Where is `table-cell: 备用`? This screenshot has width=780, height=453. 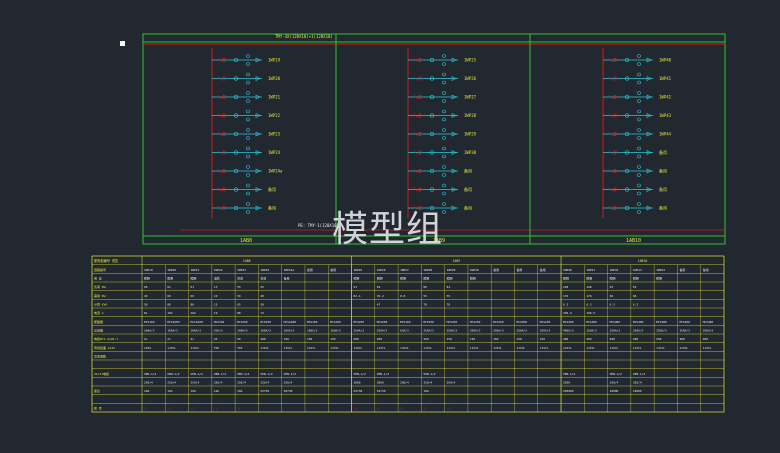 table-cell: 备用 is located at coordinates (310, 269).